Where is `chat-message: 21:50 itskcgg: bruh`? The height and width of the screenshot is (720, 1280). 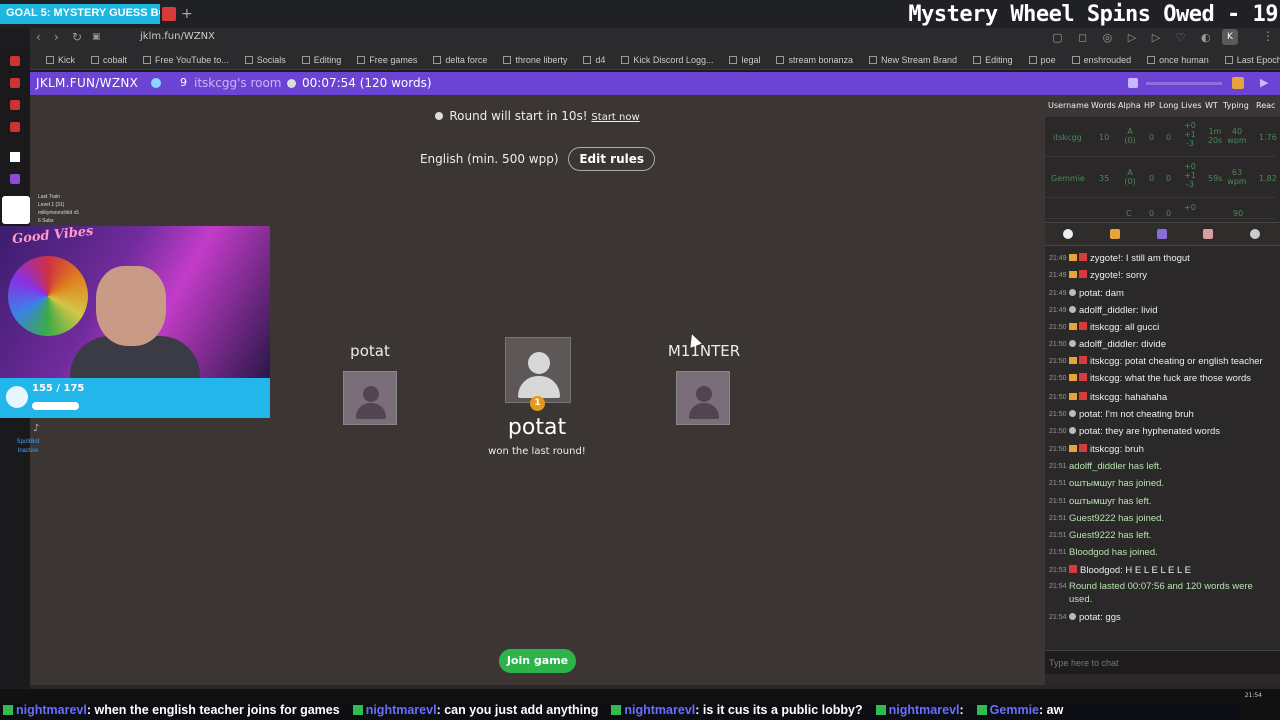 chat-message: 21:50 itskcgg: bruh is located at coordinates (1160, 449).